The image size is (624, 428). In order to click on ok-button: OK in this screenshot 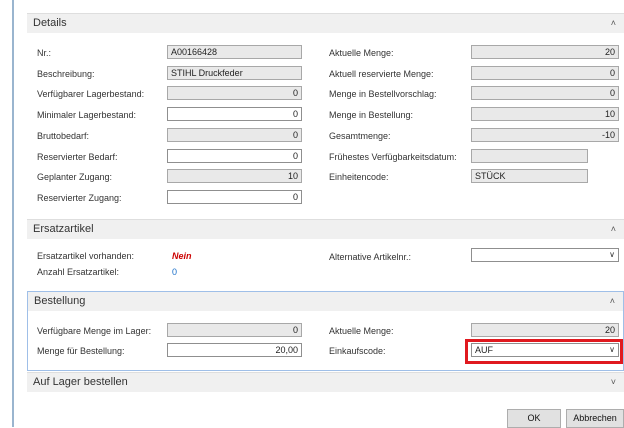, I will do `click(534, 418)`.